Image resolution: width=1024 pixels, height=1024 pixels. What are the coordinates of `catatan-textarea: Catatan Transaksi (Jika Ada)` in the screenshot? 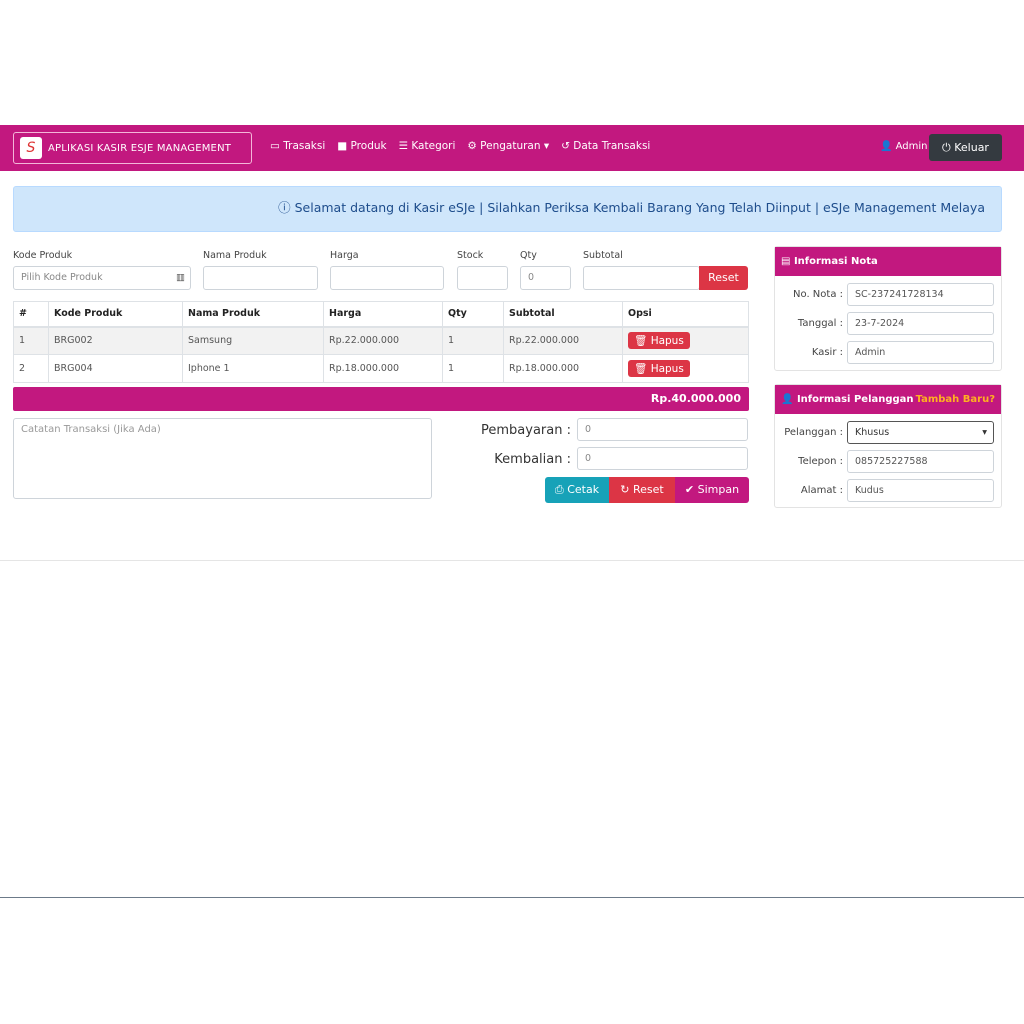 It's located at (222, 458).